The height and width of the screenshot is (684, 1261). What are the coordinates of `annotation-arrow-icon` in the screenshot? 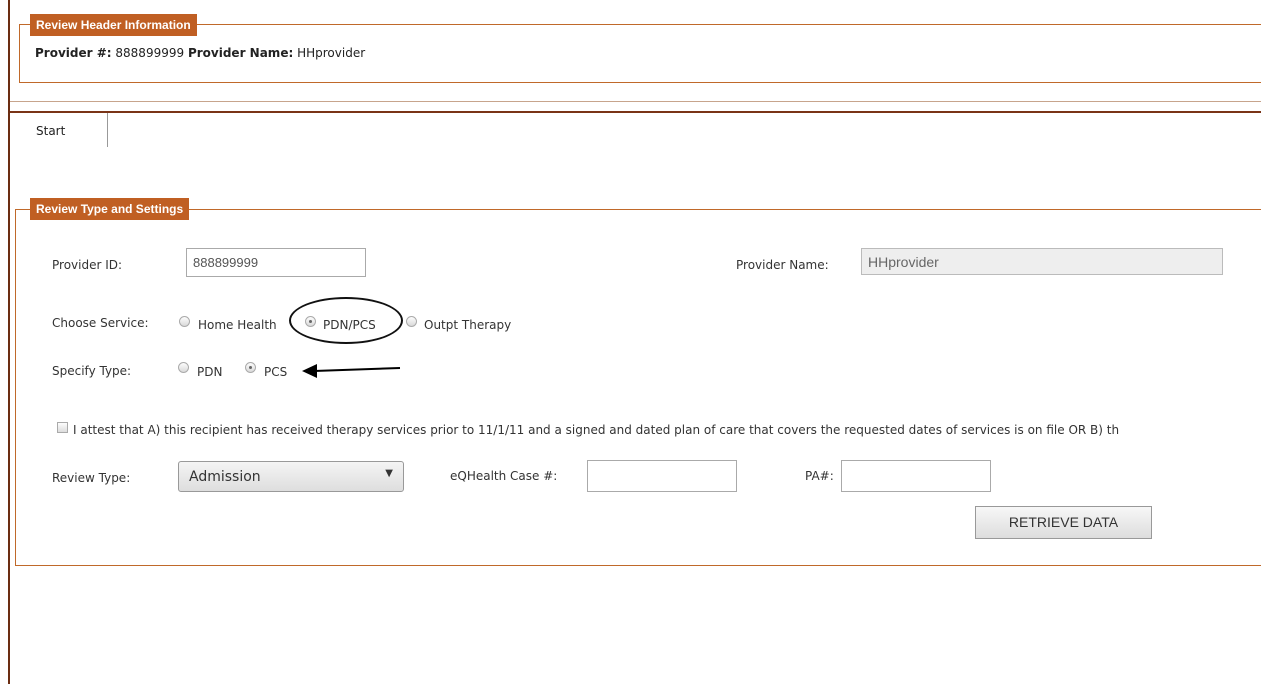 It's located at (351, 371).